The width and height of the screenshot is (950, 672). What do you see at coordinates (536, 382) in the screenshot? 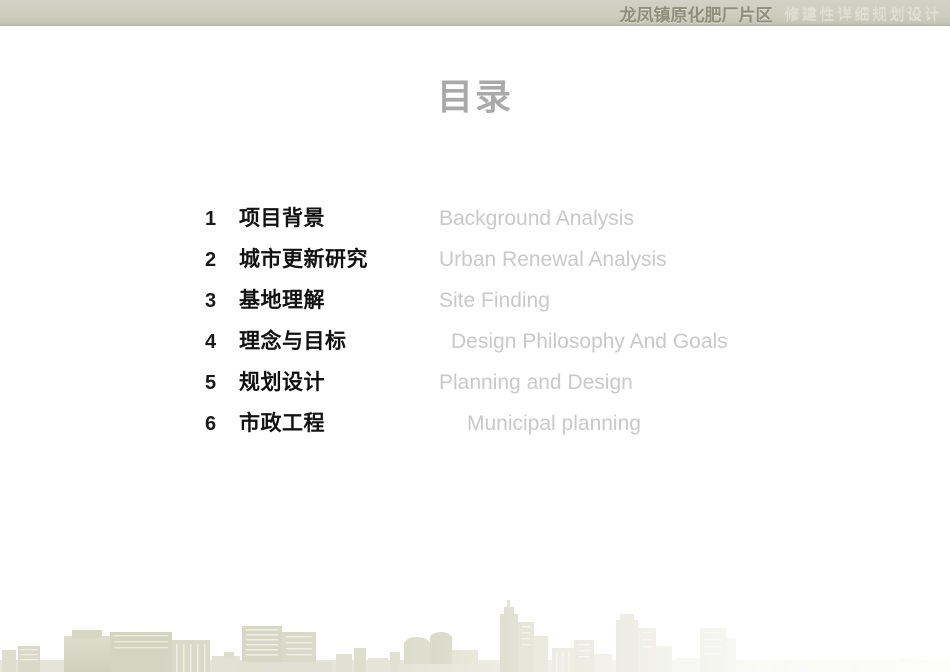
I see `list-item-label-en: Planning and Design` at bounding box center [536, 382].